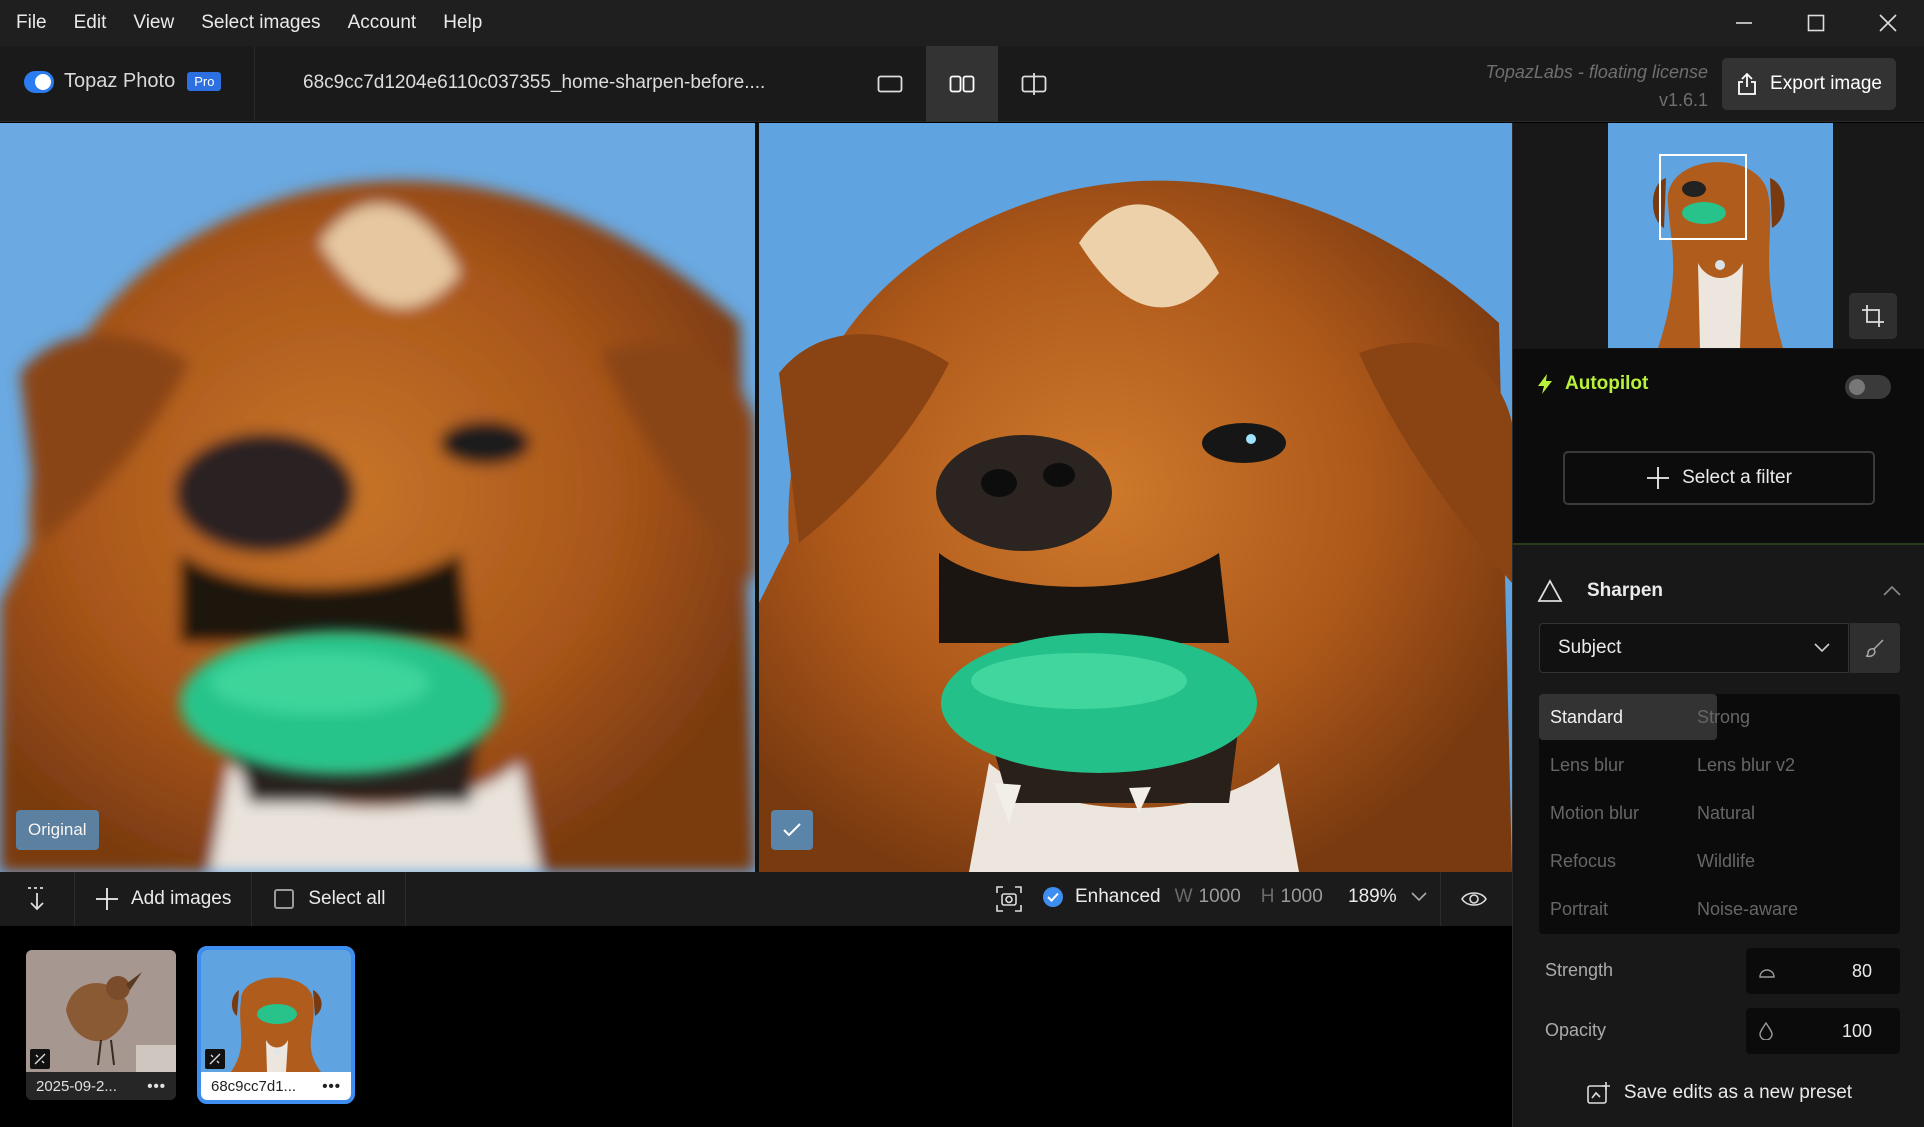  Describe the element at coordinates (1767, 973) in the screenshot. I see `strength-gauge-icon` at that location.